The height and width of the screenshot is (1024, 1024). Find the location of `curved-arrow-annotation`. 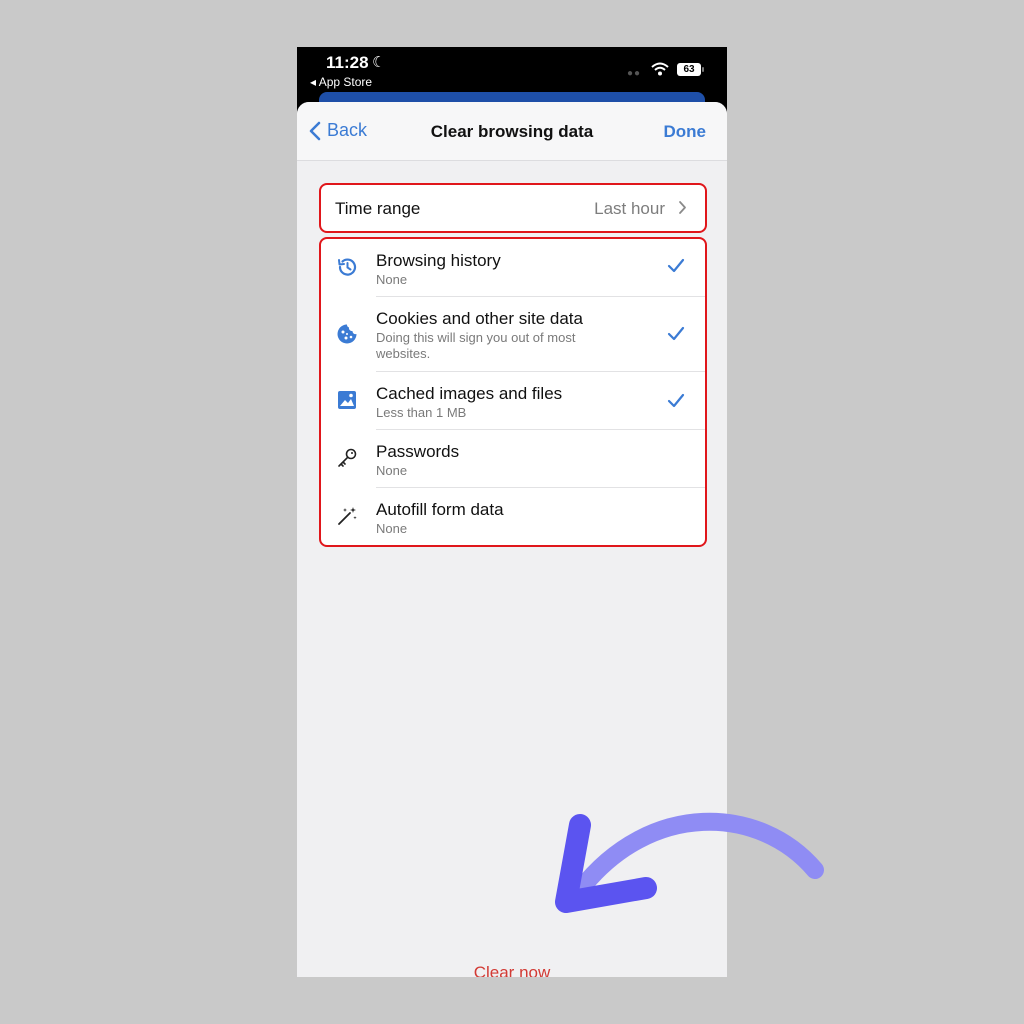

curved-arrow-annotation is located at coordinates (689, 862).